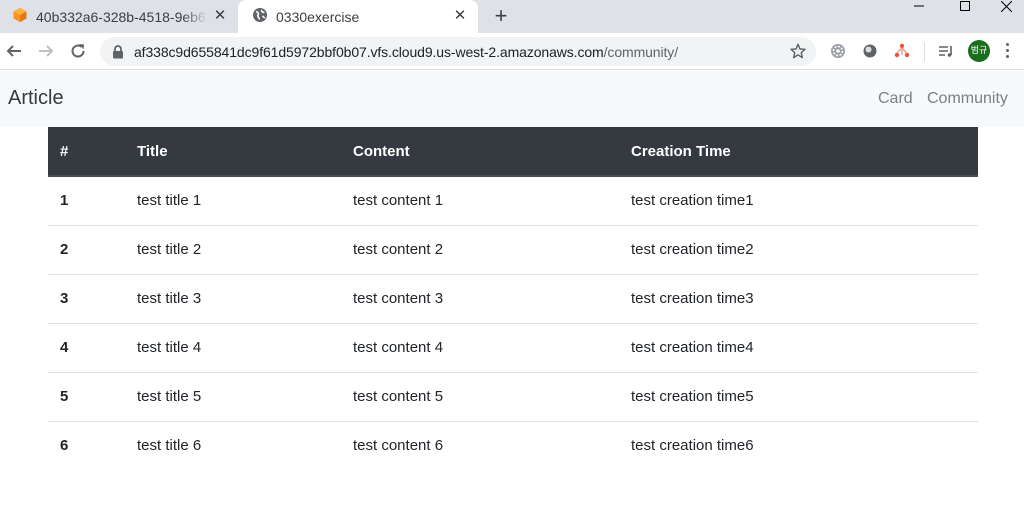 This screenshot has width=1024, height=513. Describe the element at coordinates (798, 396) in the screenshot. I see `row-creation-time: test creation time5` at that location.